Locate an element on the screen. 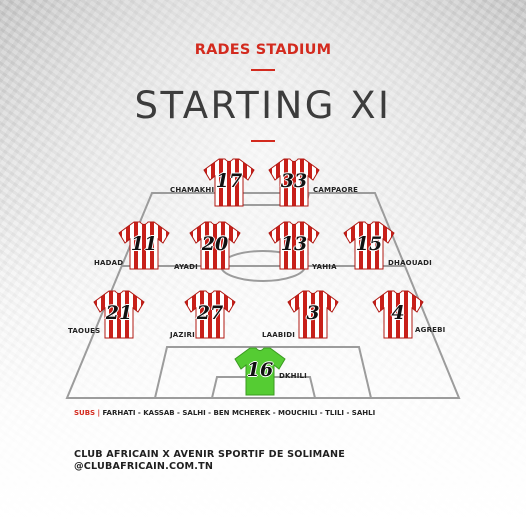 The image size is (526, 526). player-name-campaore: CAMPAORE is located at coordinates (336, 190).